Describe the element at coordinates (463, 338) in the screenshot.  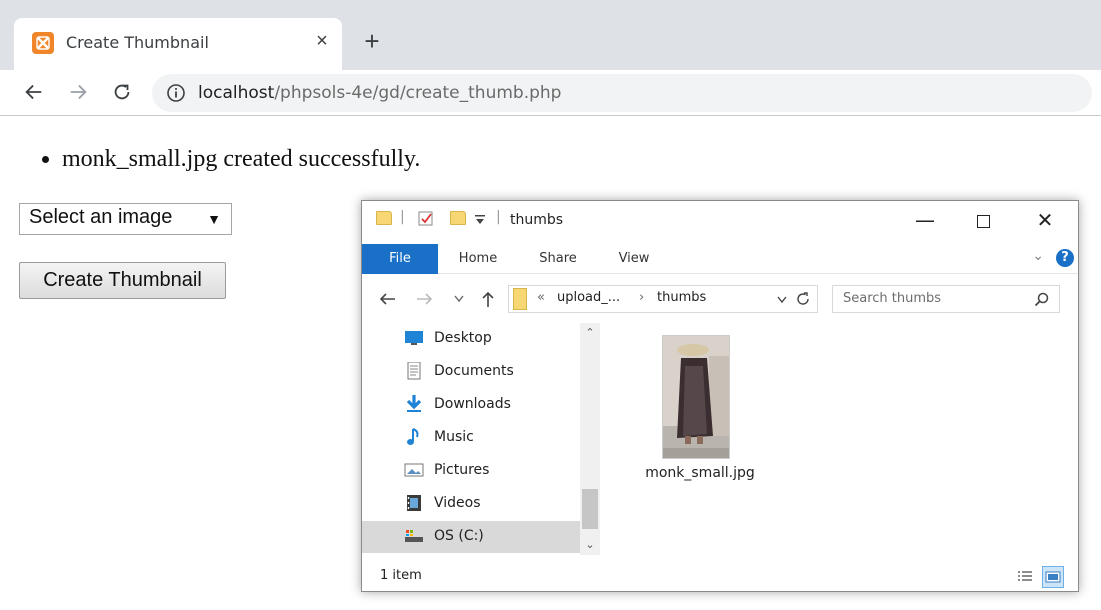
I see `nav-item-label: Desktop` at that location.